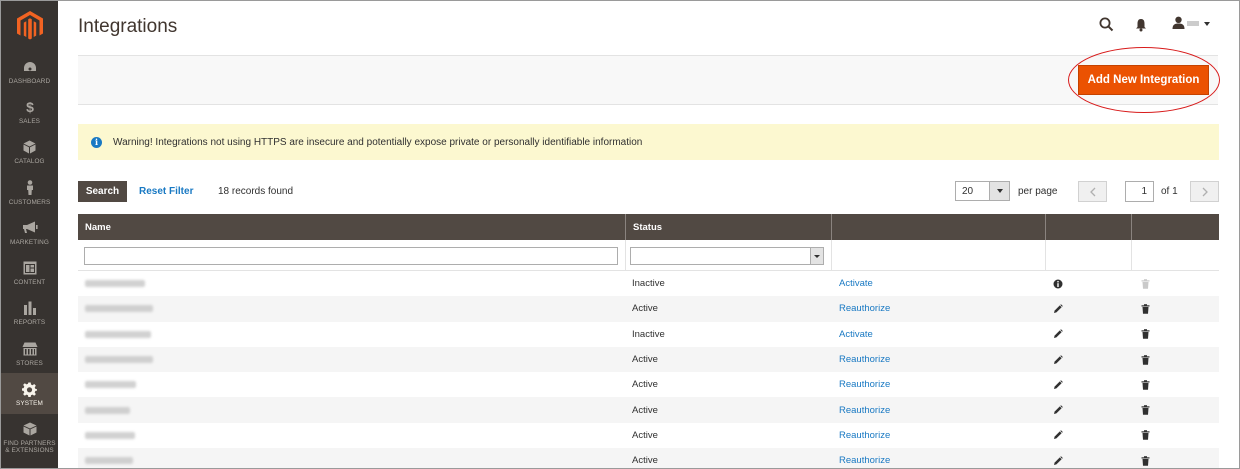  I want to click on sidebar-item-content: CONTENT, so click(29, 272).